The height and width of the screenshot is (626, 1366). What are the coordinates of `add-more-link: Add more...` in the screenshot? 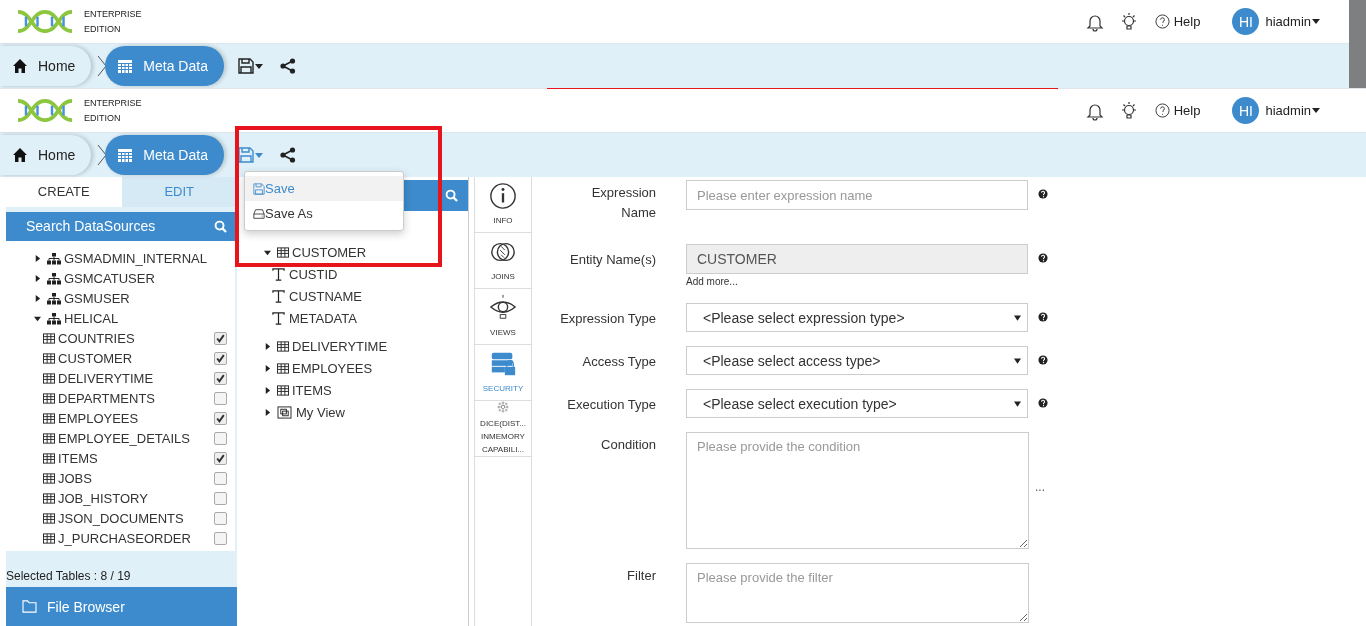 It's located at (867, 281).